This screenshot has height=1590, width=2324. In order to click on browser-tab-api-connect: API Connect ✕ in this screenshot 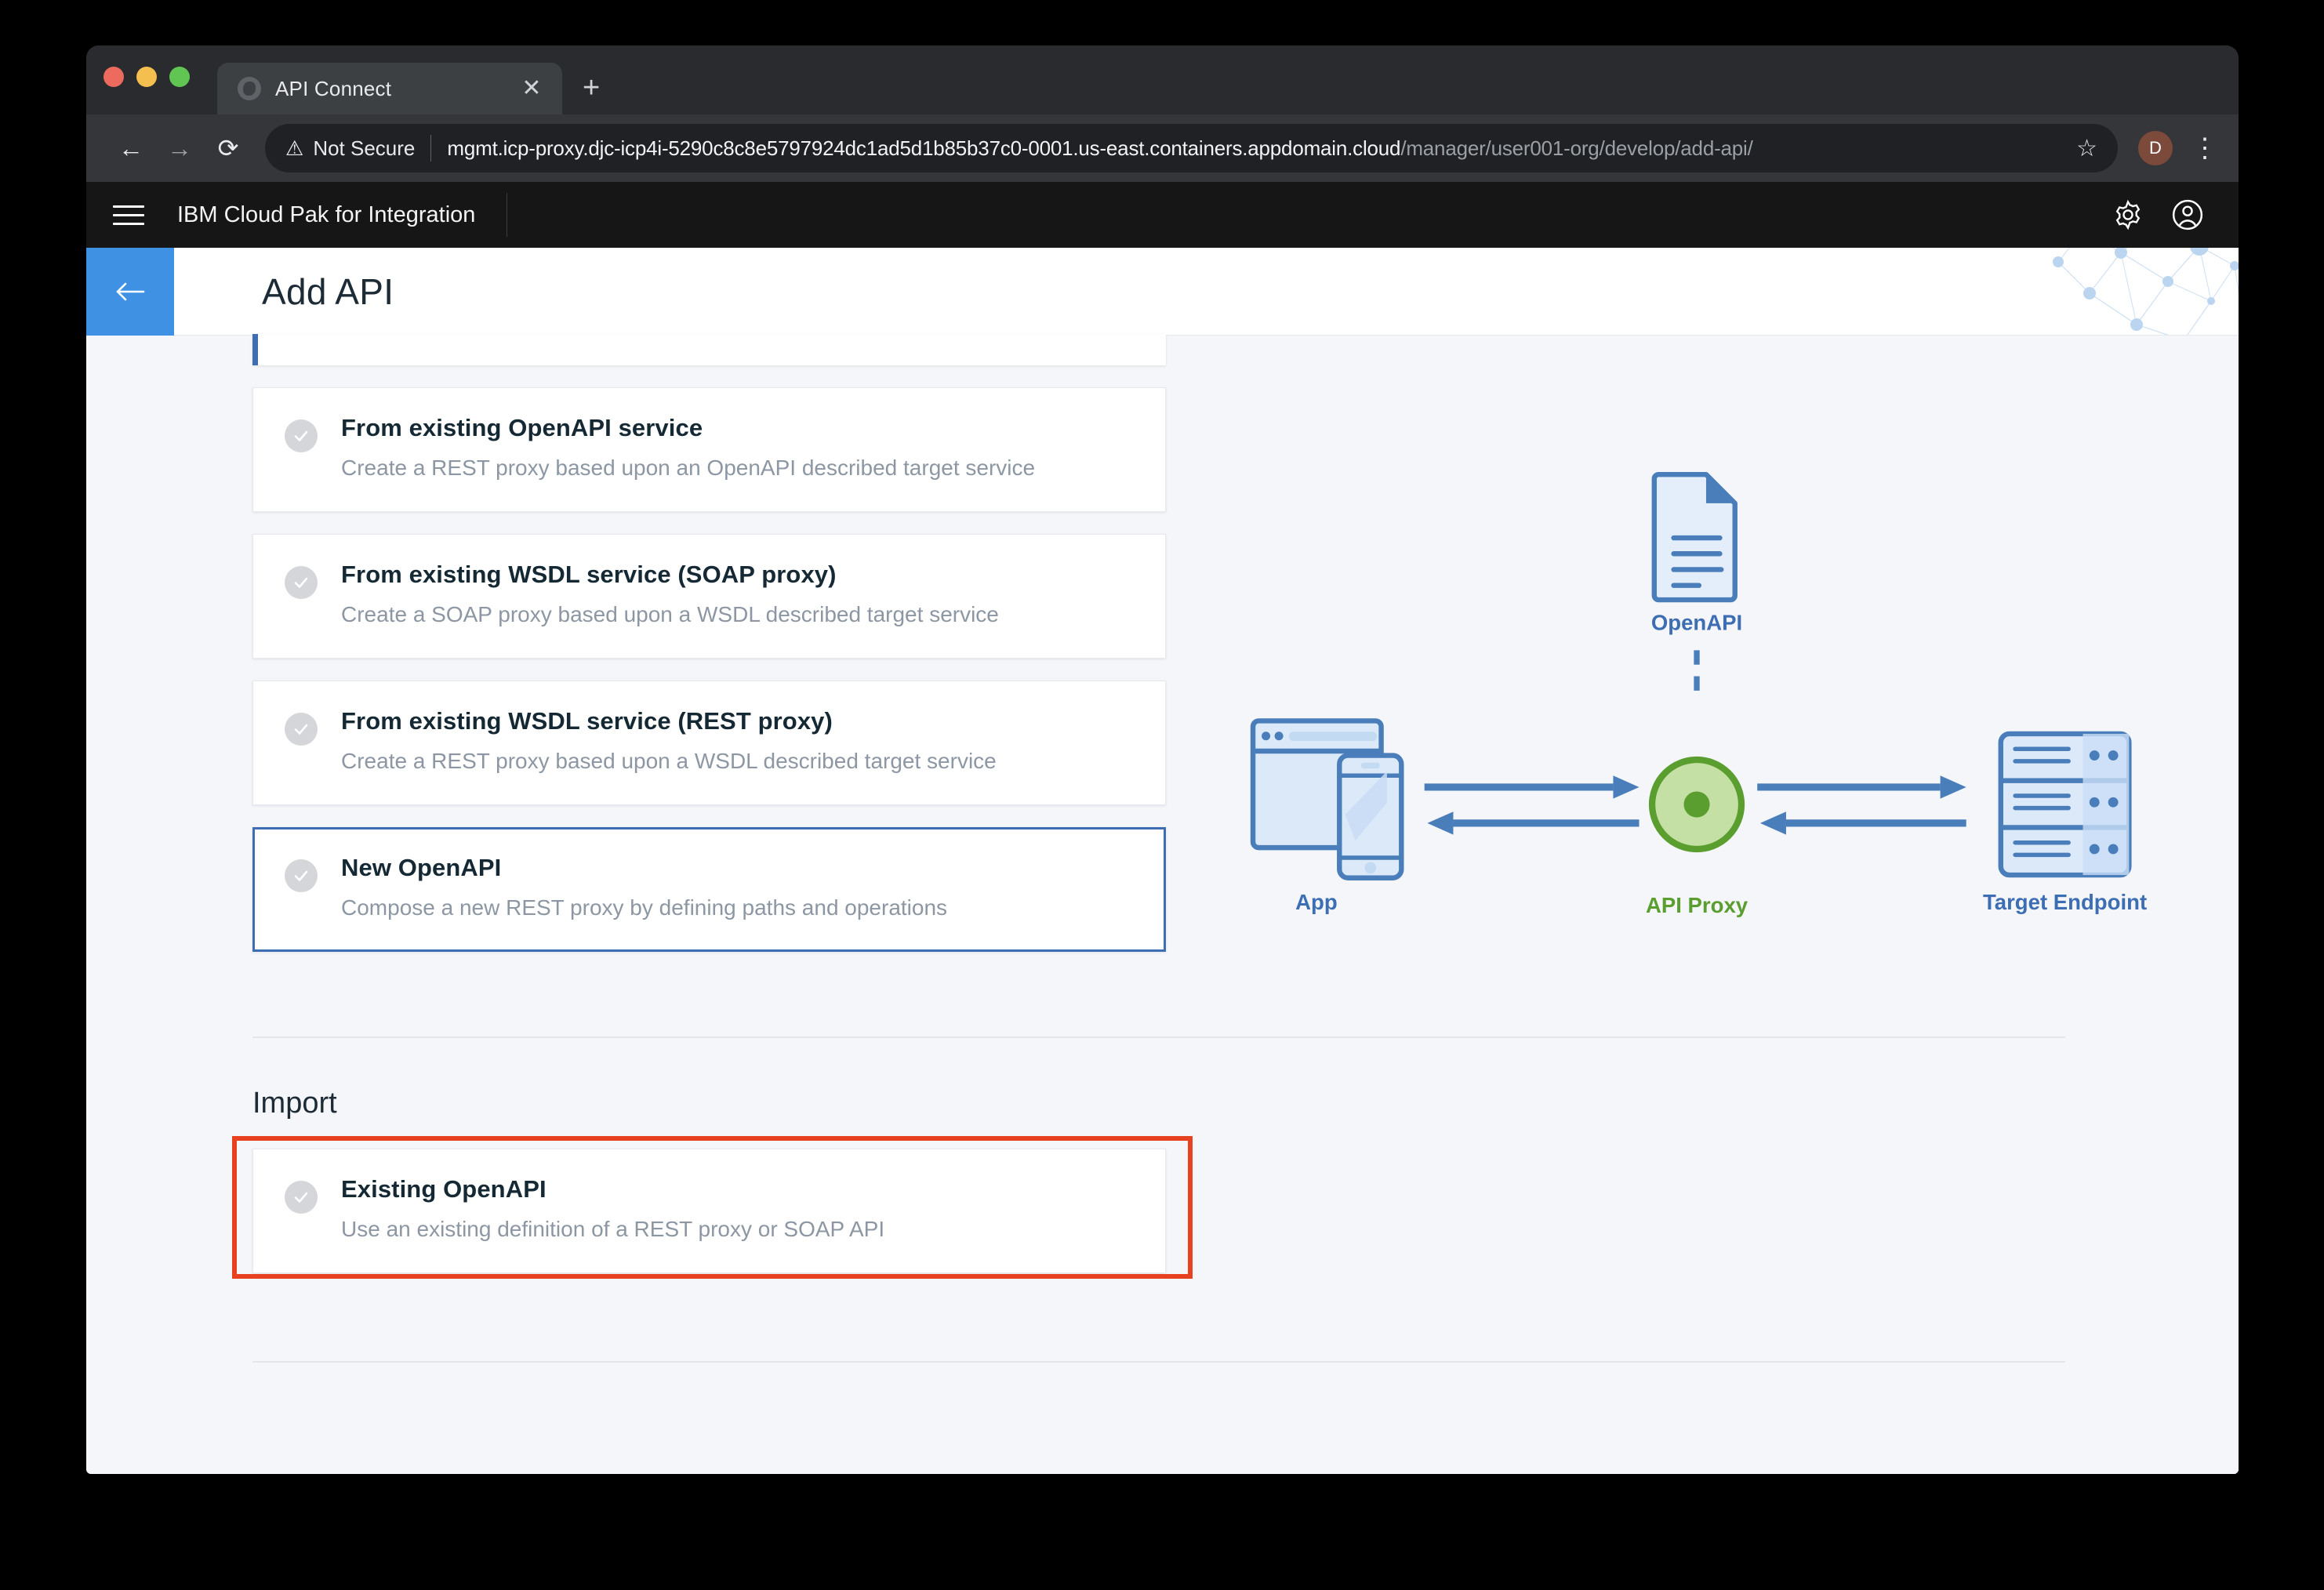, I will do `click(389, 88)`.